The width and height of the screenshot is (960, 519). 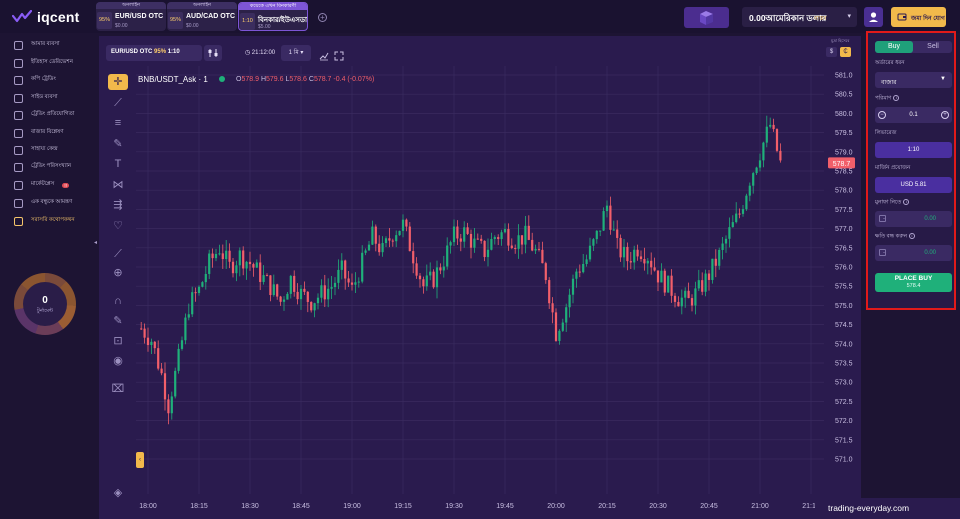 What do you see at coordinates (799, 17) in the screenshot?
I see `balance-selector: 0.00আমেরিকান ডলার বাস্তব ▾` at bounding box center [799, 17].